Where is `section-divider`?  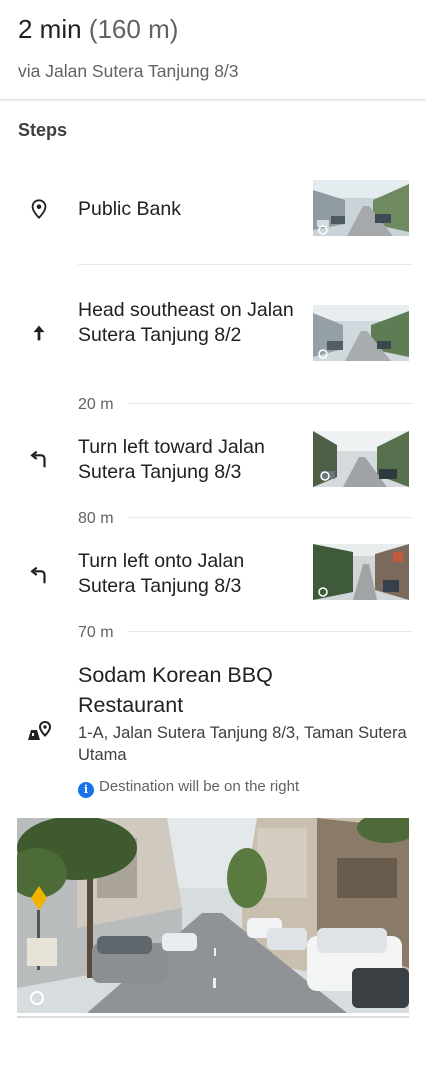
section-divider is located at coordinates (213, 1017).